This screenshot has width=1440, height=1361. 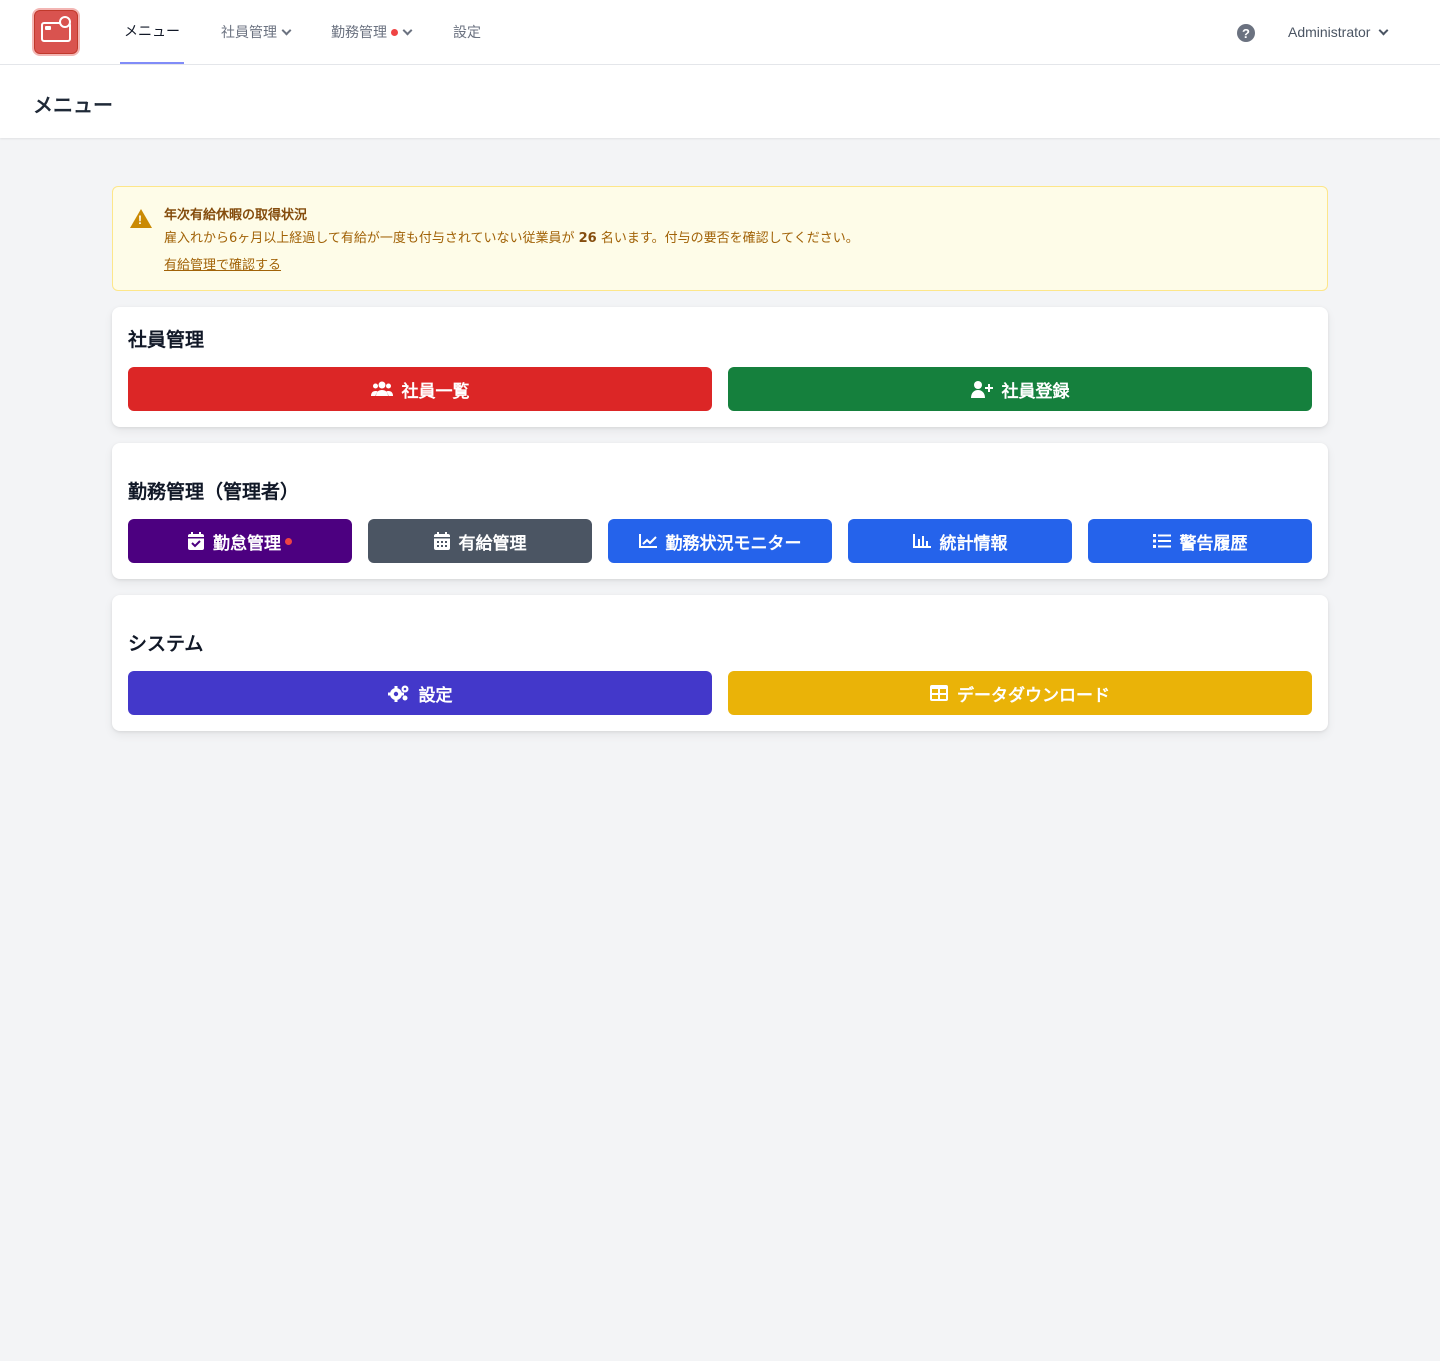 What do you see at coordinates (359, 33) in the screenshot?
I see `nav-attendance-label: 勤務管理` at bounding box center [359, 33].